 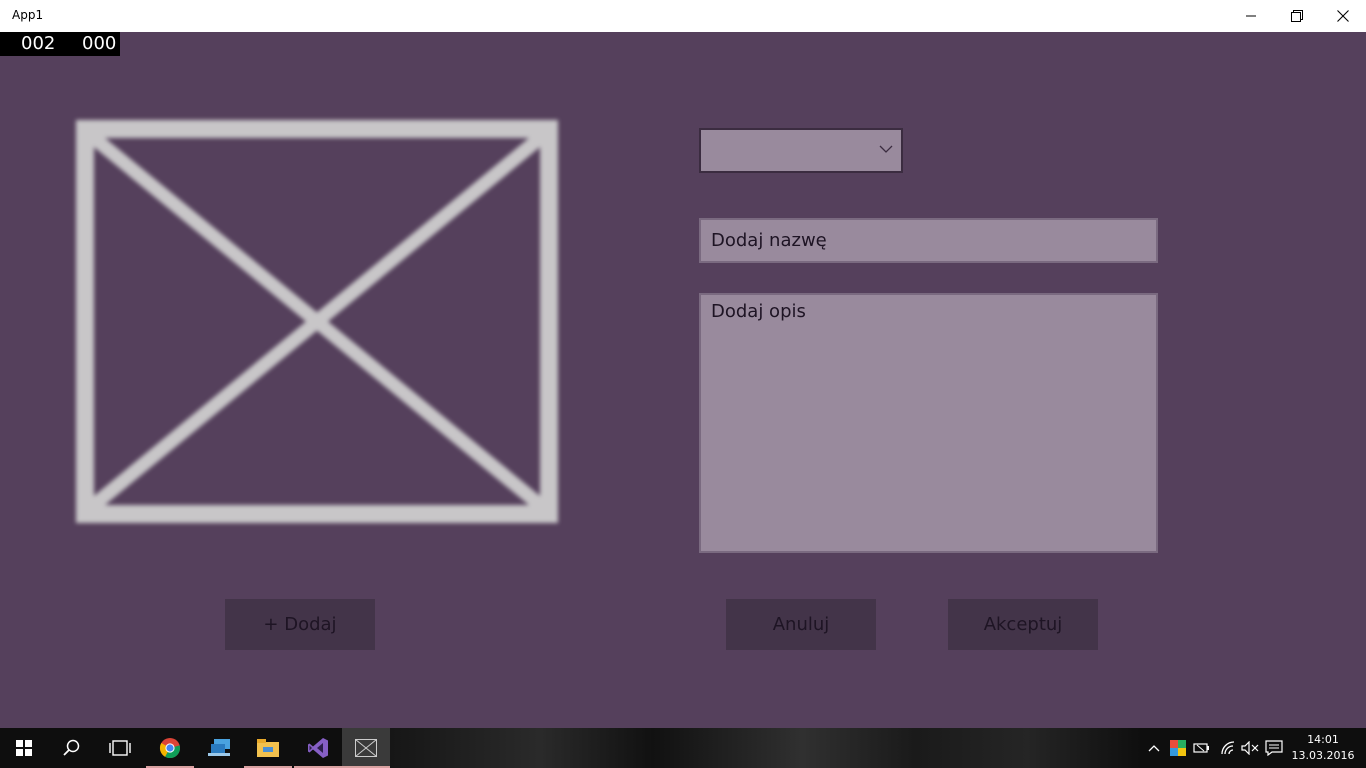 I want to click on colorful-app-icon, so click(x=1178, y=748).